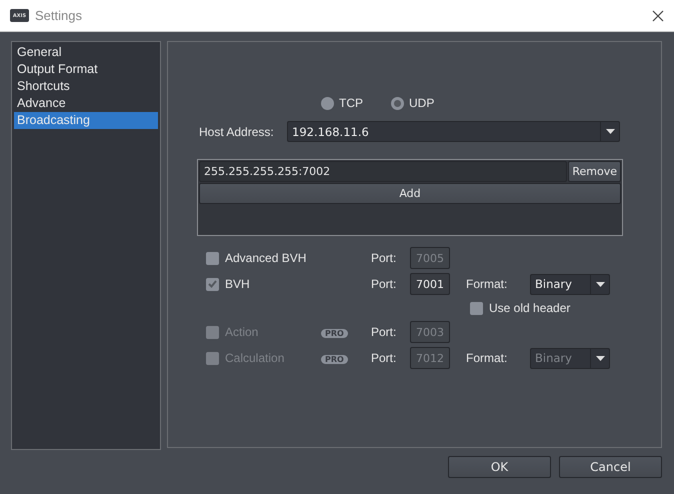 The width and height of the screenshot is (674, 494). Describe the element at coordinates (499, 467) in the screenshot. I see `dialog-button: OK` at that location.